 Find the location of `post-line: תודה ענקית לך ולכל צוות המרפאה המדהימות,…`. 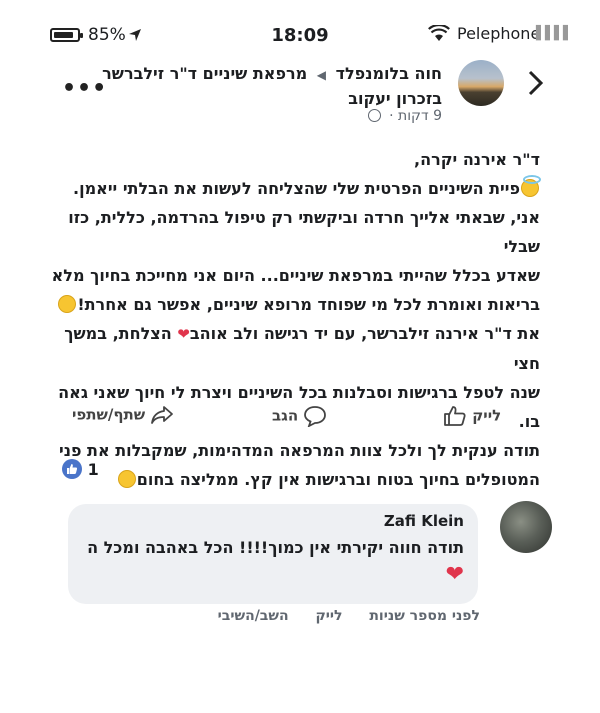

post-line: תודה ענקית לך ולכל צוות המרפאה המדהימות,… is located at coordinates (299, 450).